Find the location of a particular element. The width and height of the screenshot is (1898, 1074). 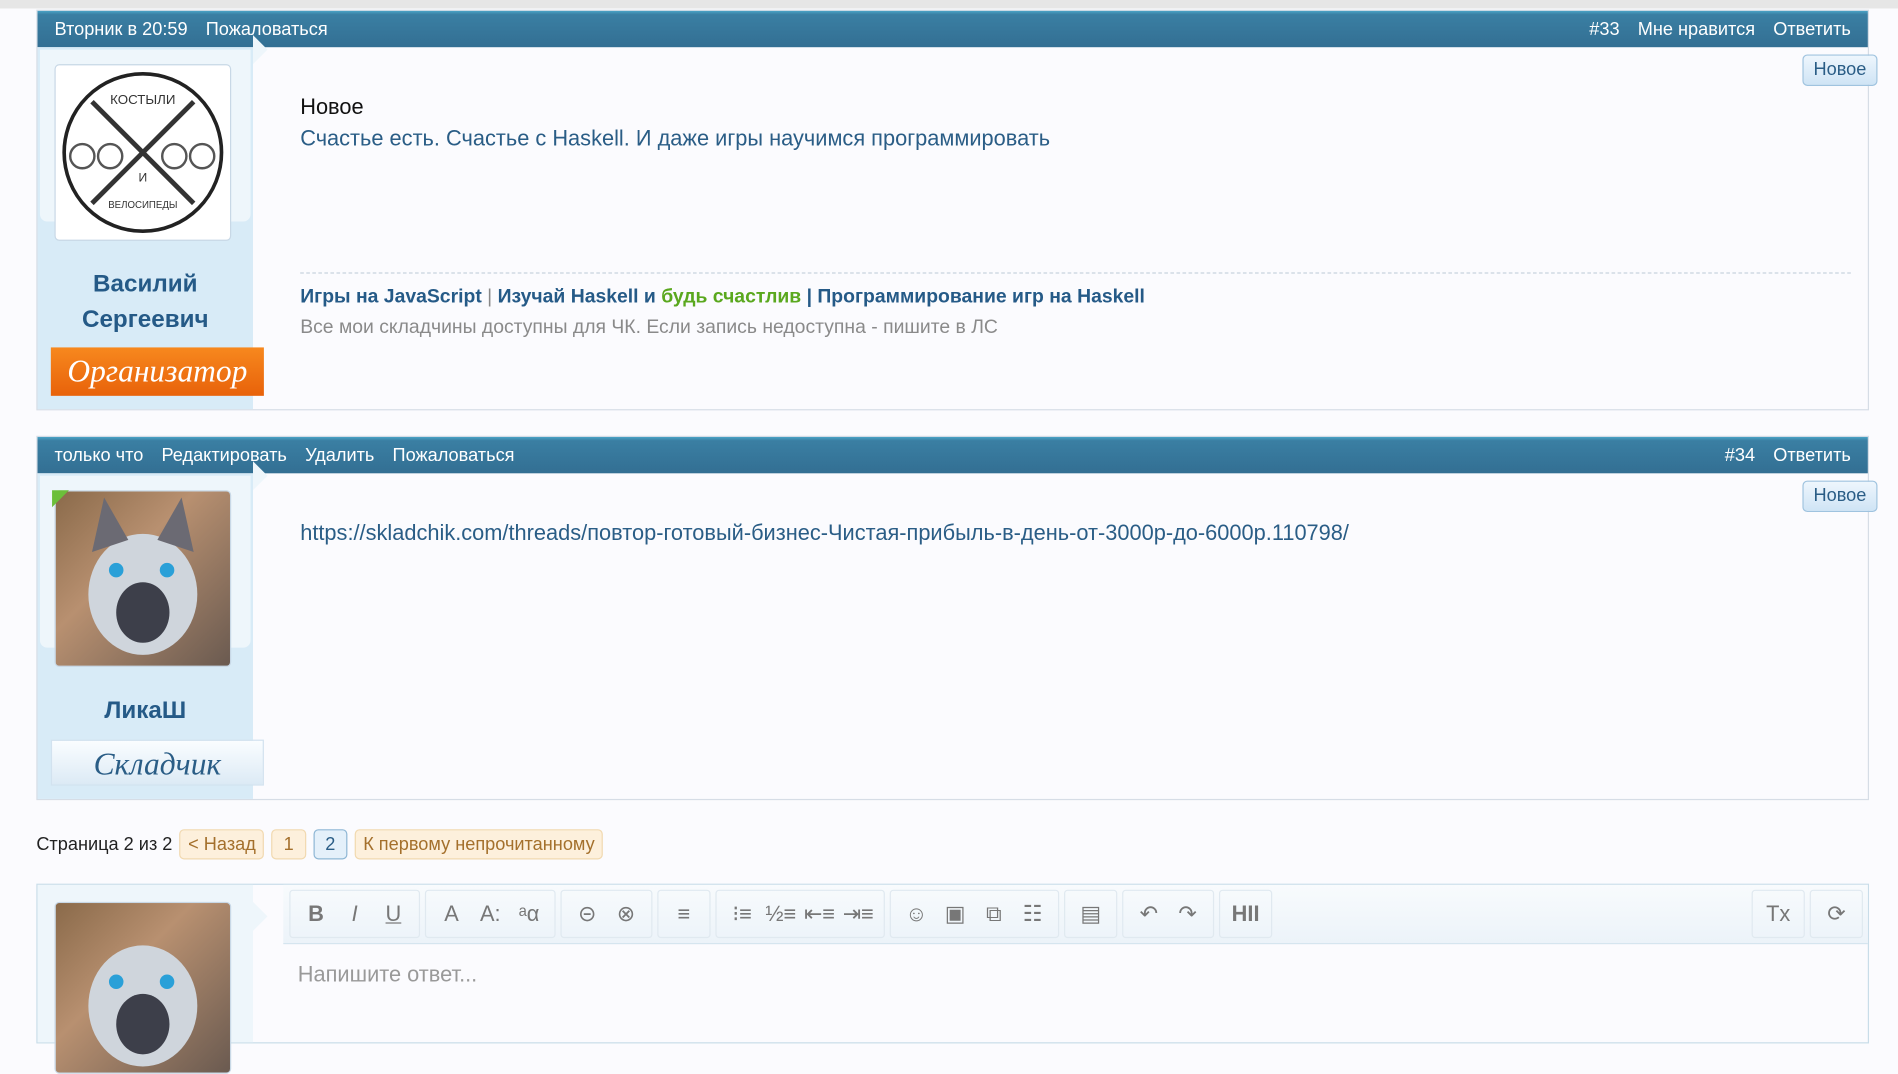

toolbar-group: ⁝≡ ½≡ ⇤≡ ⇥≡ is located at coordinates (800, 914).